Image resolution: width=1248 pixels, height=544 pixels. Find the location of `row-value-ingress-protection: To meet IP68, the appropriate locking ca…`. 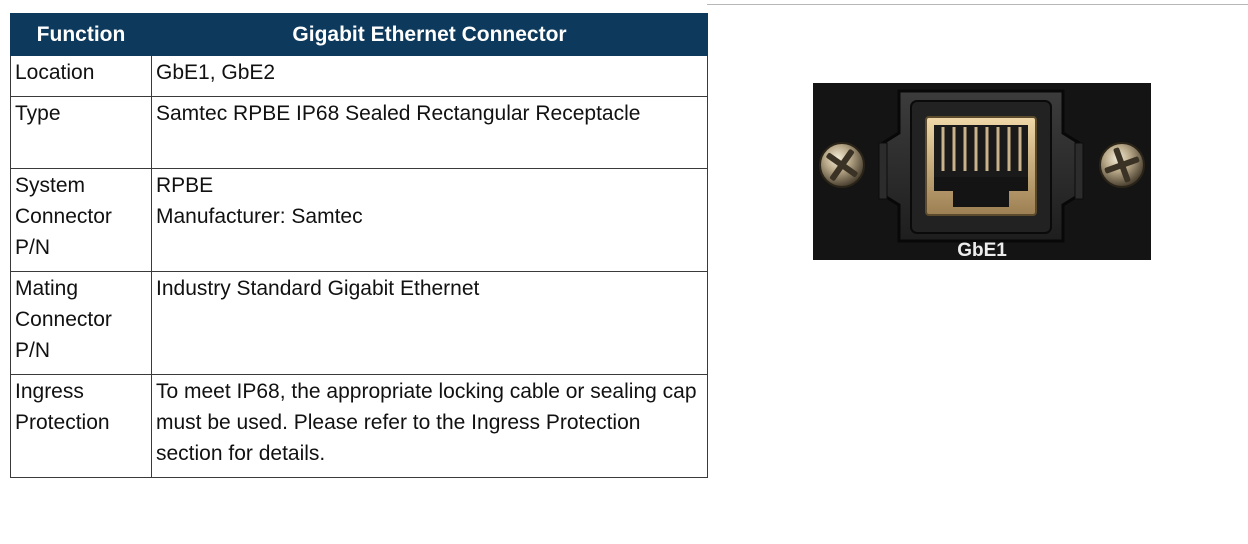

row-value-ingress-protection: To meet IP68, the appropriate locking ca… is located at coordinates (429, 426).